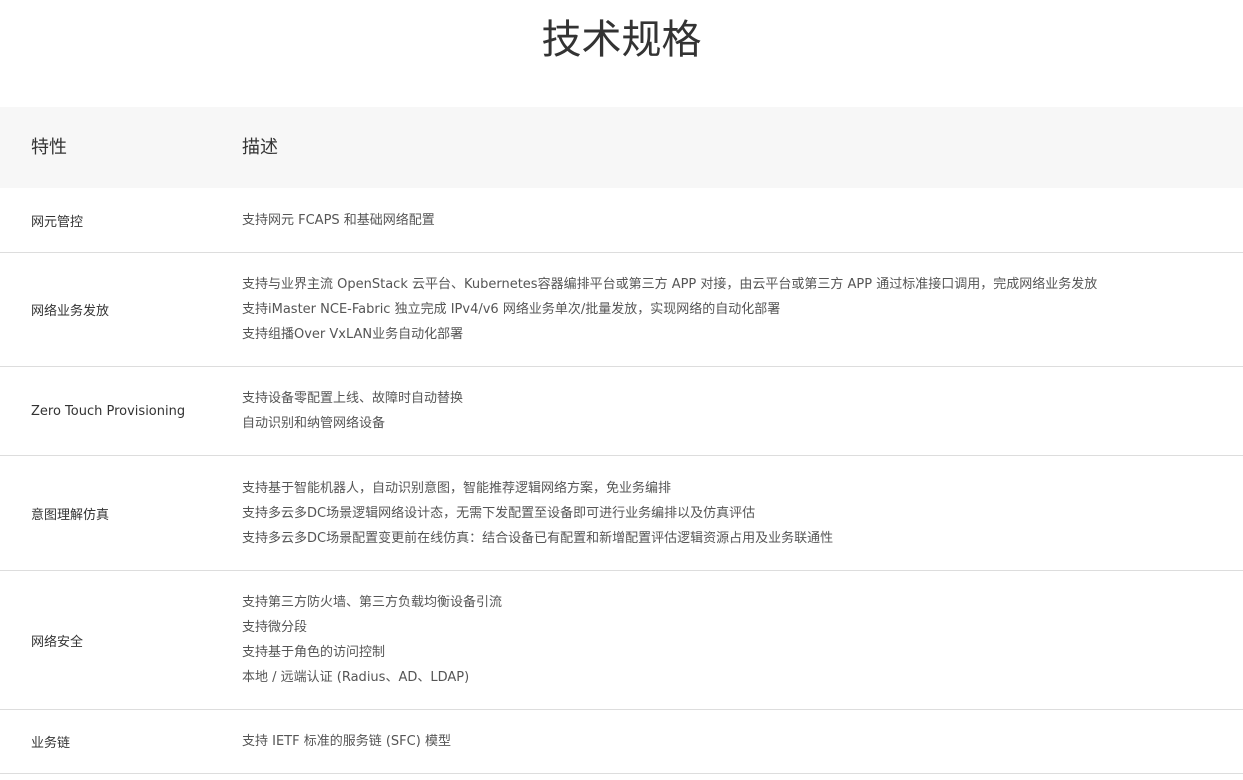  Describe the element at coordinates (57, 222) in the screenshot. I see `row-feature: 网元管控` at that location.